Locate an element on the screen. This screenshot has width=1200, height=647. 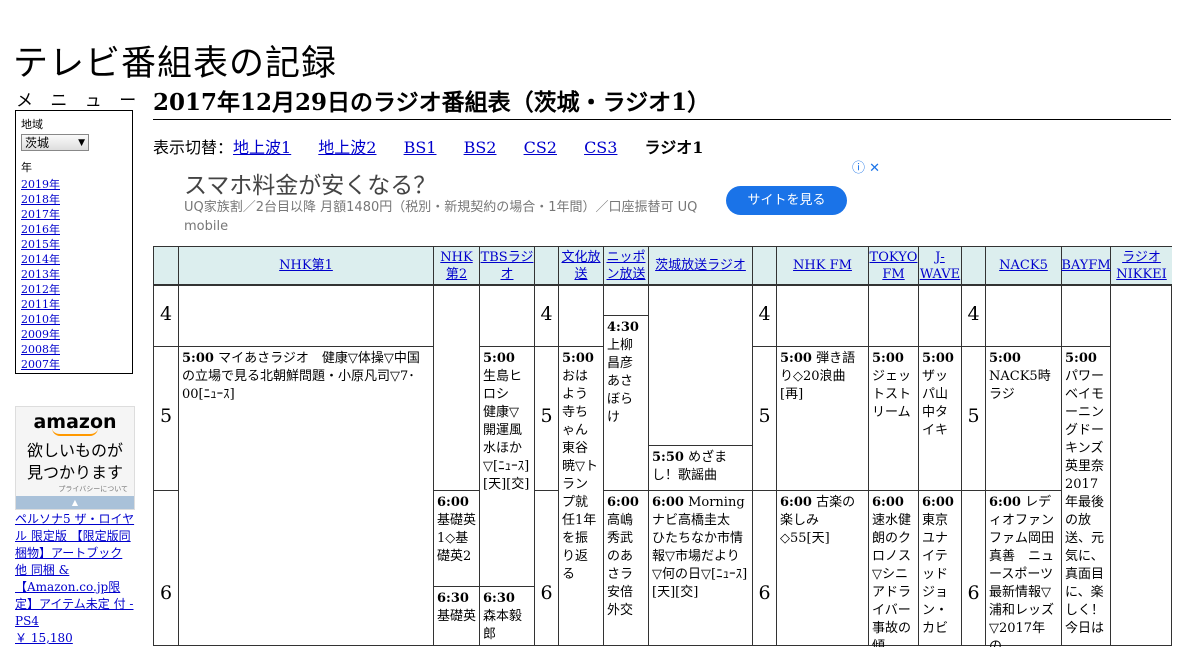
collapse-arrow-icon: ▲ is located at coordinates (75, 502).